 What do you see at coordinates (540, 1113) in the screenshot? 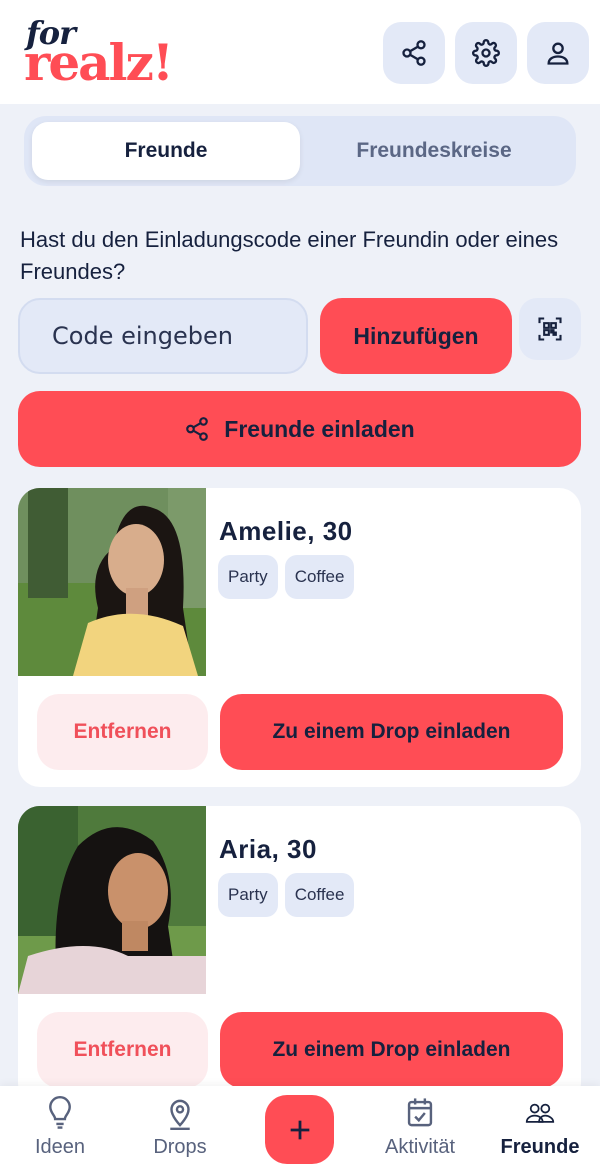
I see `users-icon` at bounding box center [540, 1113].